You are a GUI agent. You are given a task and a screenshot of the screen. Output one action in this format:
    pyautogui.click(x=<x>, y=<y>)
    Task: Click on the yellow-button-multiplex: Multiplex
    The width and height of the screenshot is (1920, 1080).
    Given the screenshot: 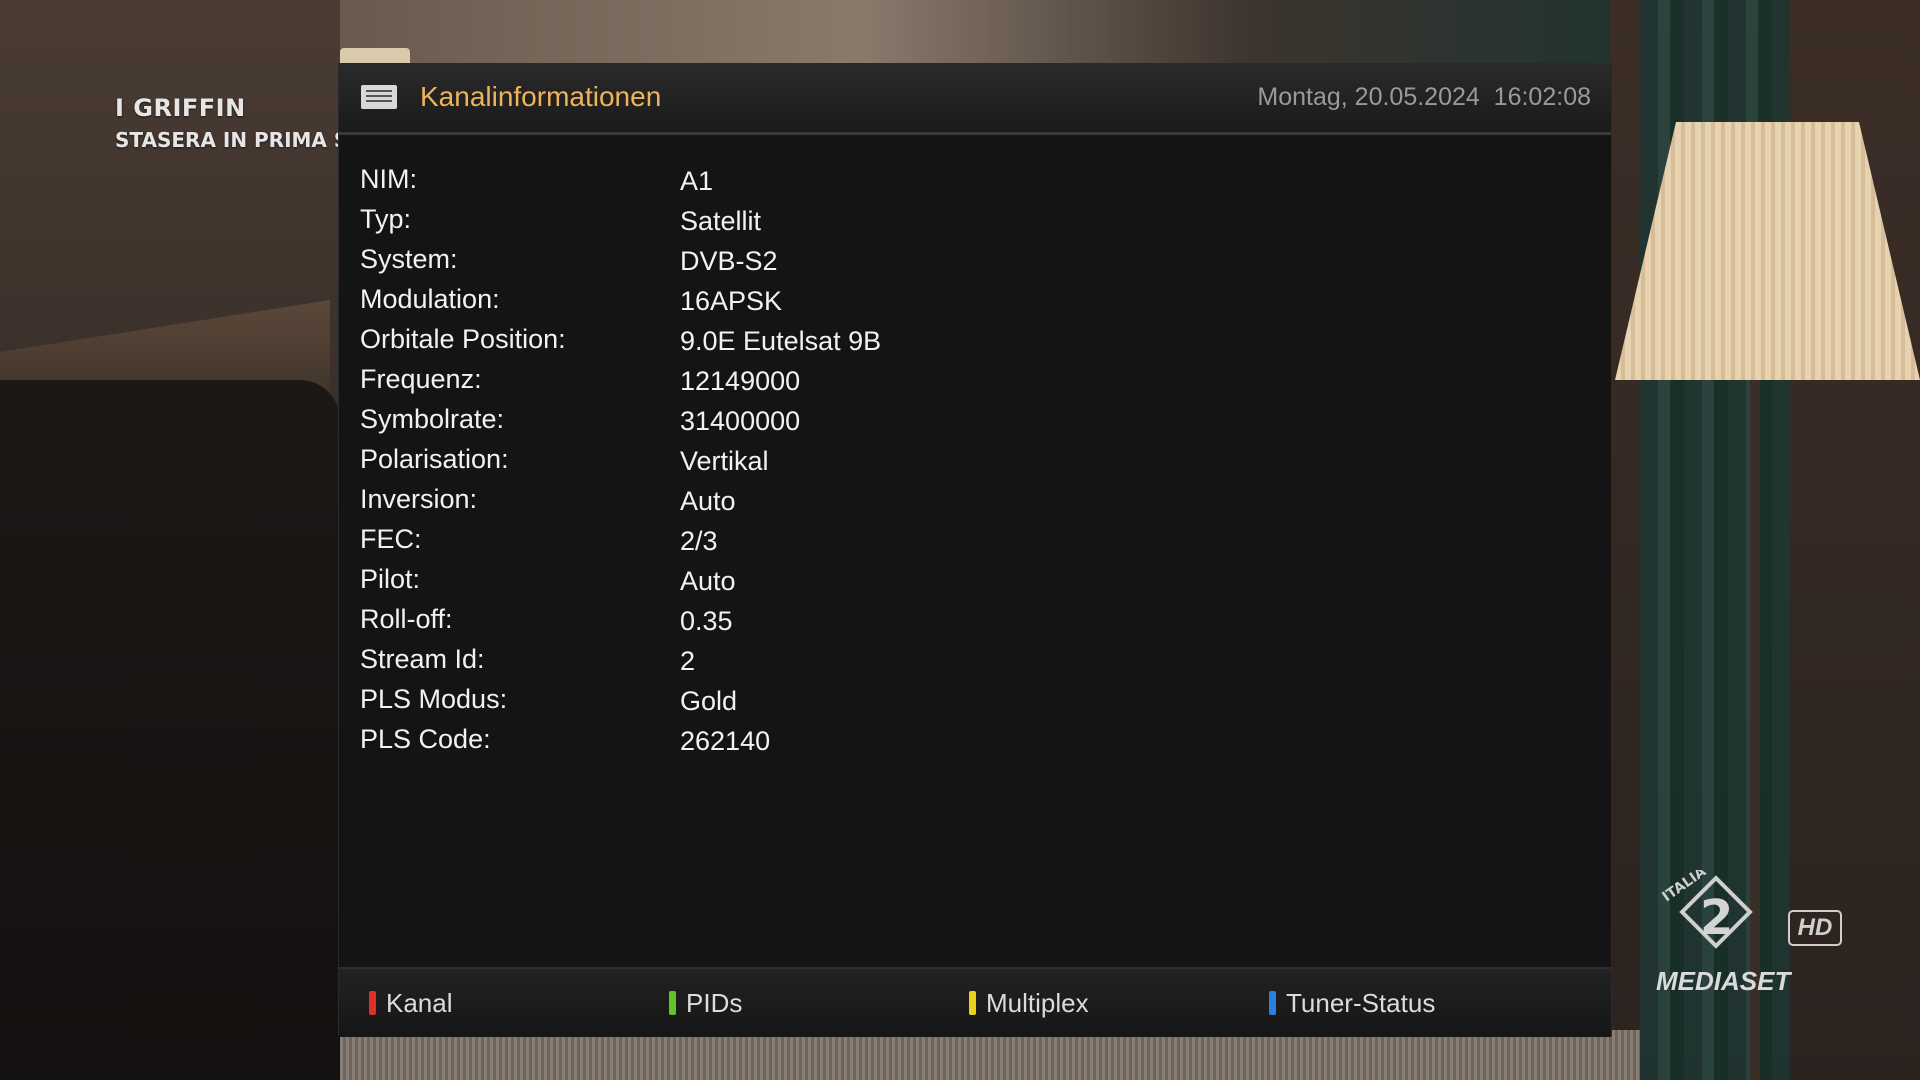 What is the action you would take?
    pyautogui.click(x=1029, y=1003)
    